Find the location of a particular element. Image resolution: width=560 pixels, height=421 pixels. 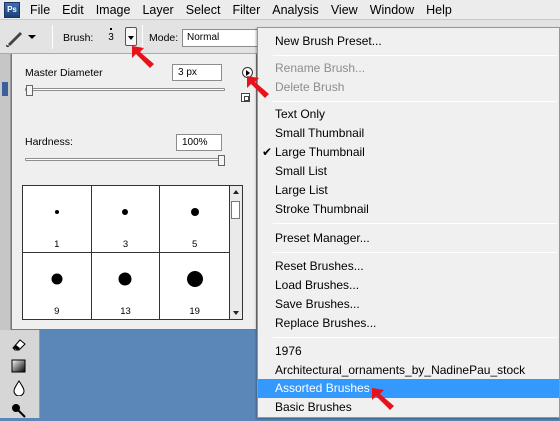

blur-icon is located at coordinates (19, 388).